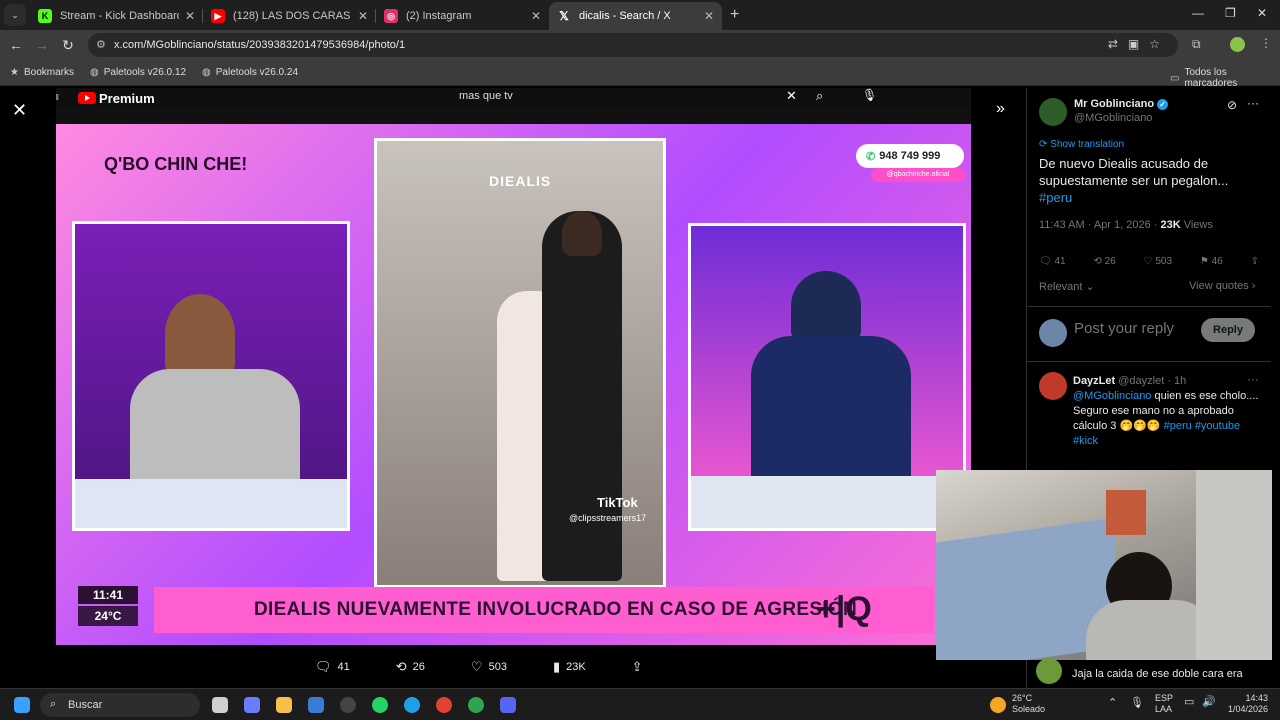 Image resolution: width=1280 pixels, height=720 pixels. I want to click on reply-count: 🗨 41, so click(1052, 261).